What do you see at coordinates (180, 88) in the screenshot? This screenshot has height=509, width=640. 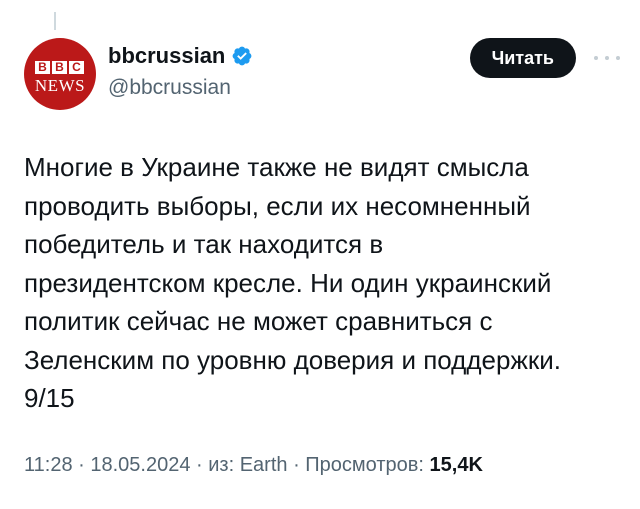 I see `handle: @bbcrussian` at bounding box center [180, 88].